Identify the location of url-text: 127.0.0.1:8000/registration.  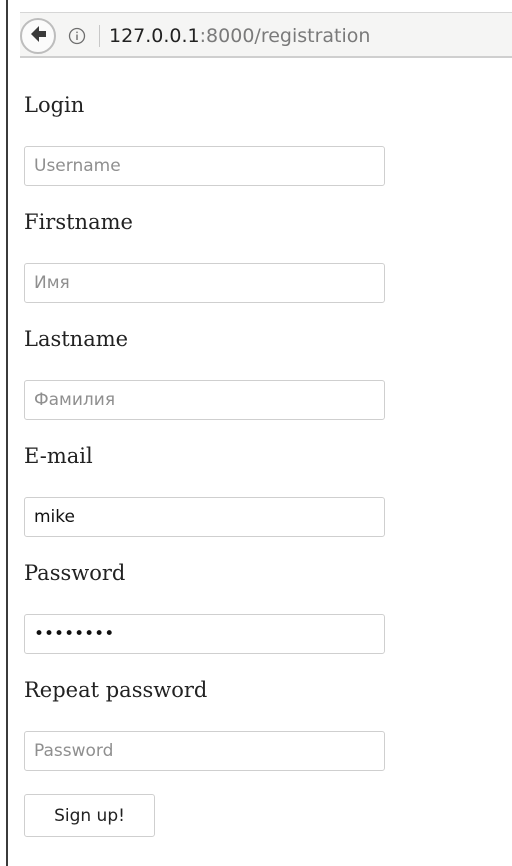
(239, 36).